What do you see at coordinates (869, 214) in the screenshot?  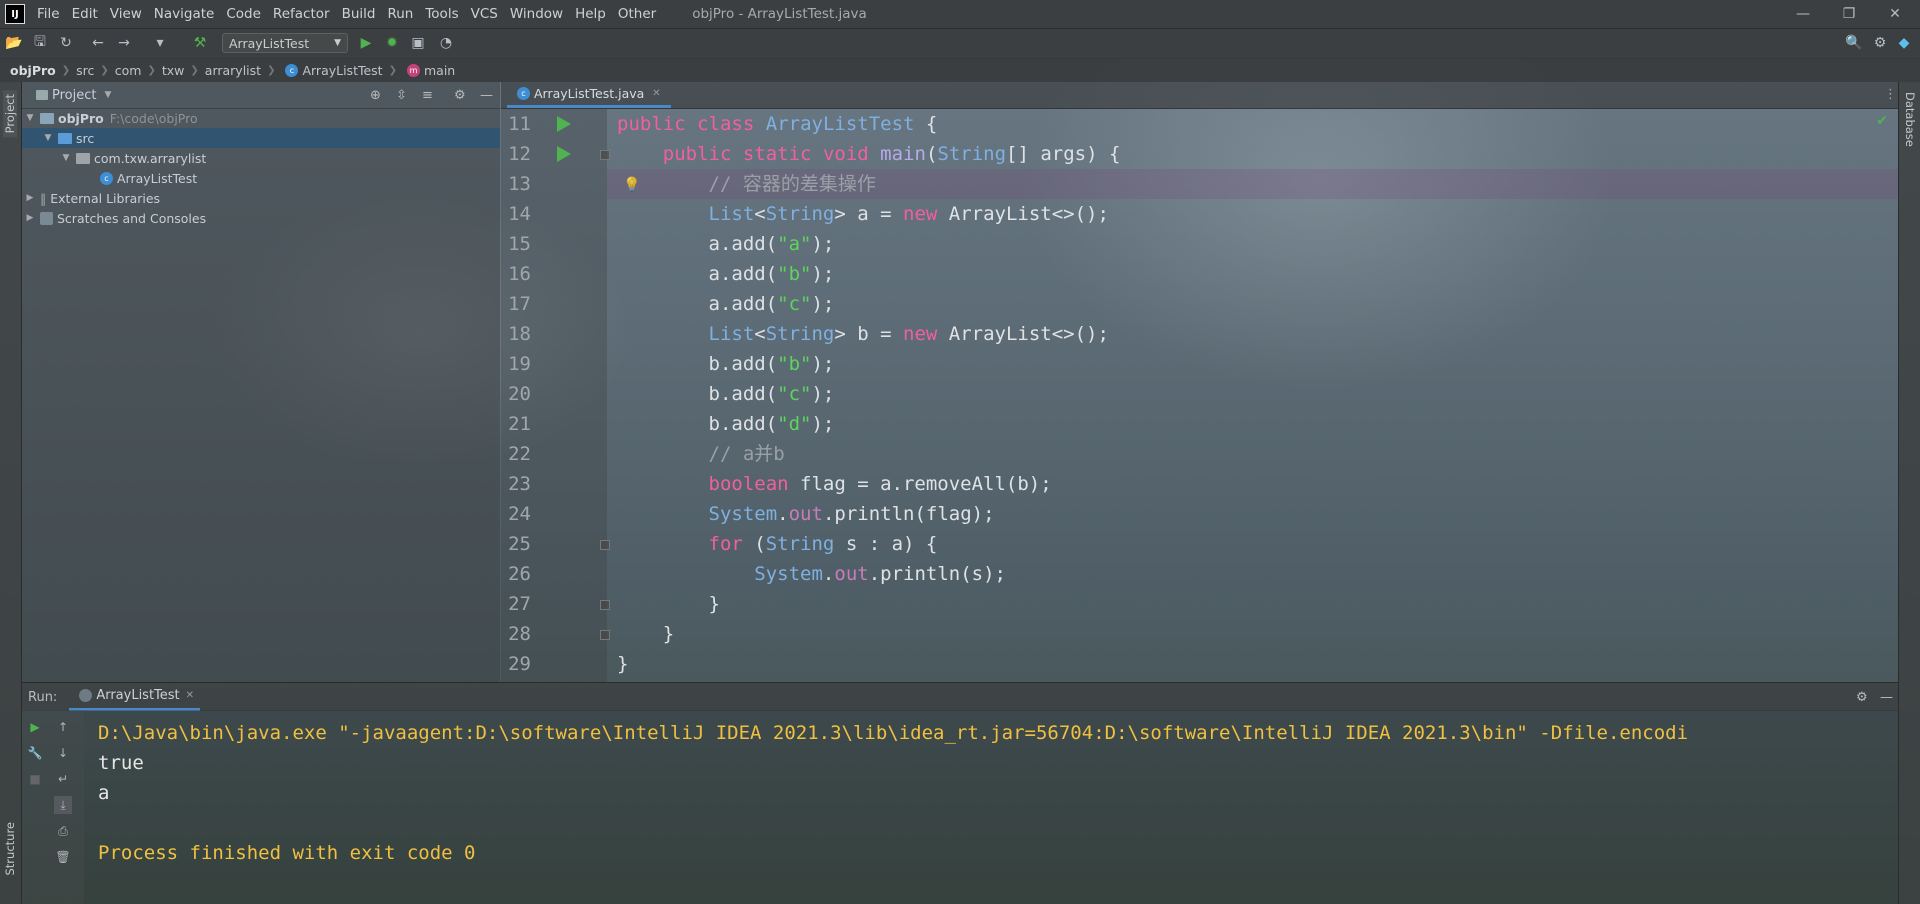 I see `code-token: > a =` at bounding box center [869, 214].